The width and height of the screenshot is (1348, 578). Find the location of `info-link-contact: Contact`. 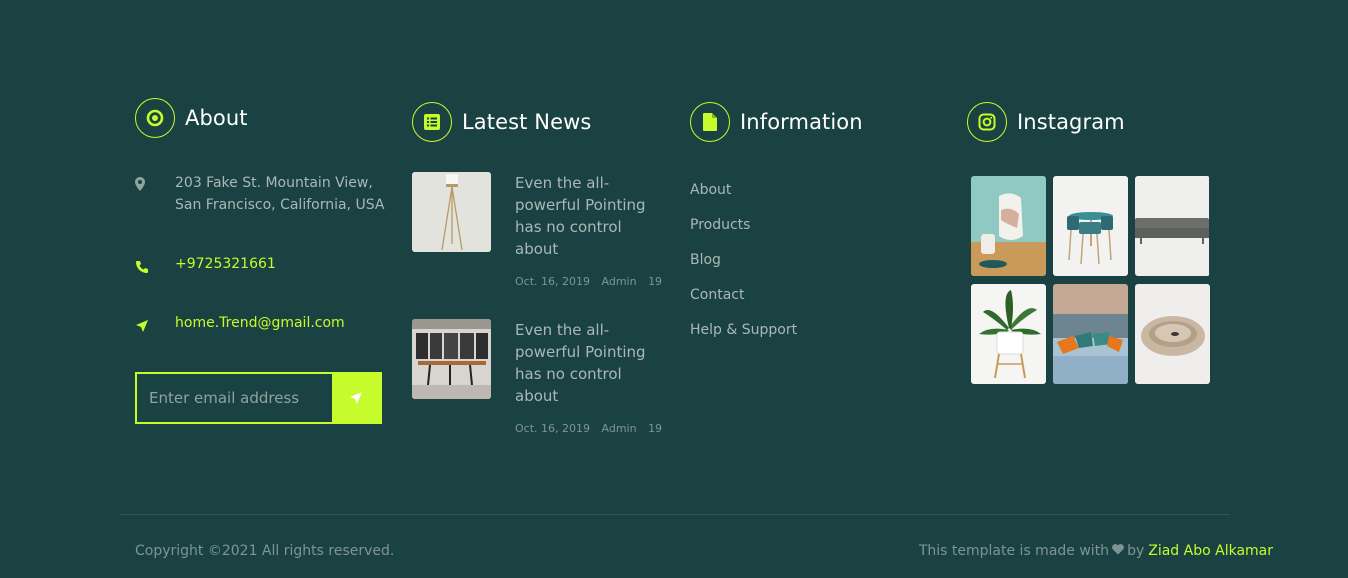

info-link-contact: Contact is located at coordinates (743, 302).